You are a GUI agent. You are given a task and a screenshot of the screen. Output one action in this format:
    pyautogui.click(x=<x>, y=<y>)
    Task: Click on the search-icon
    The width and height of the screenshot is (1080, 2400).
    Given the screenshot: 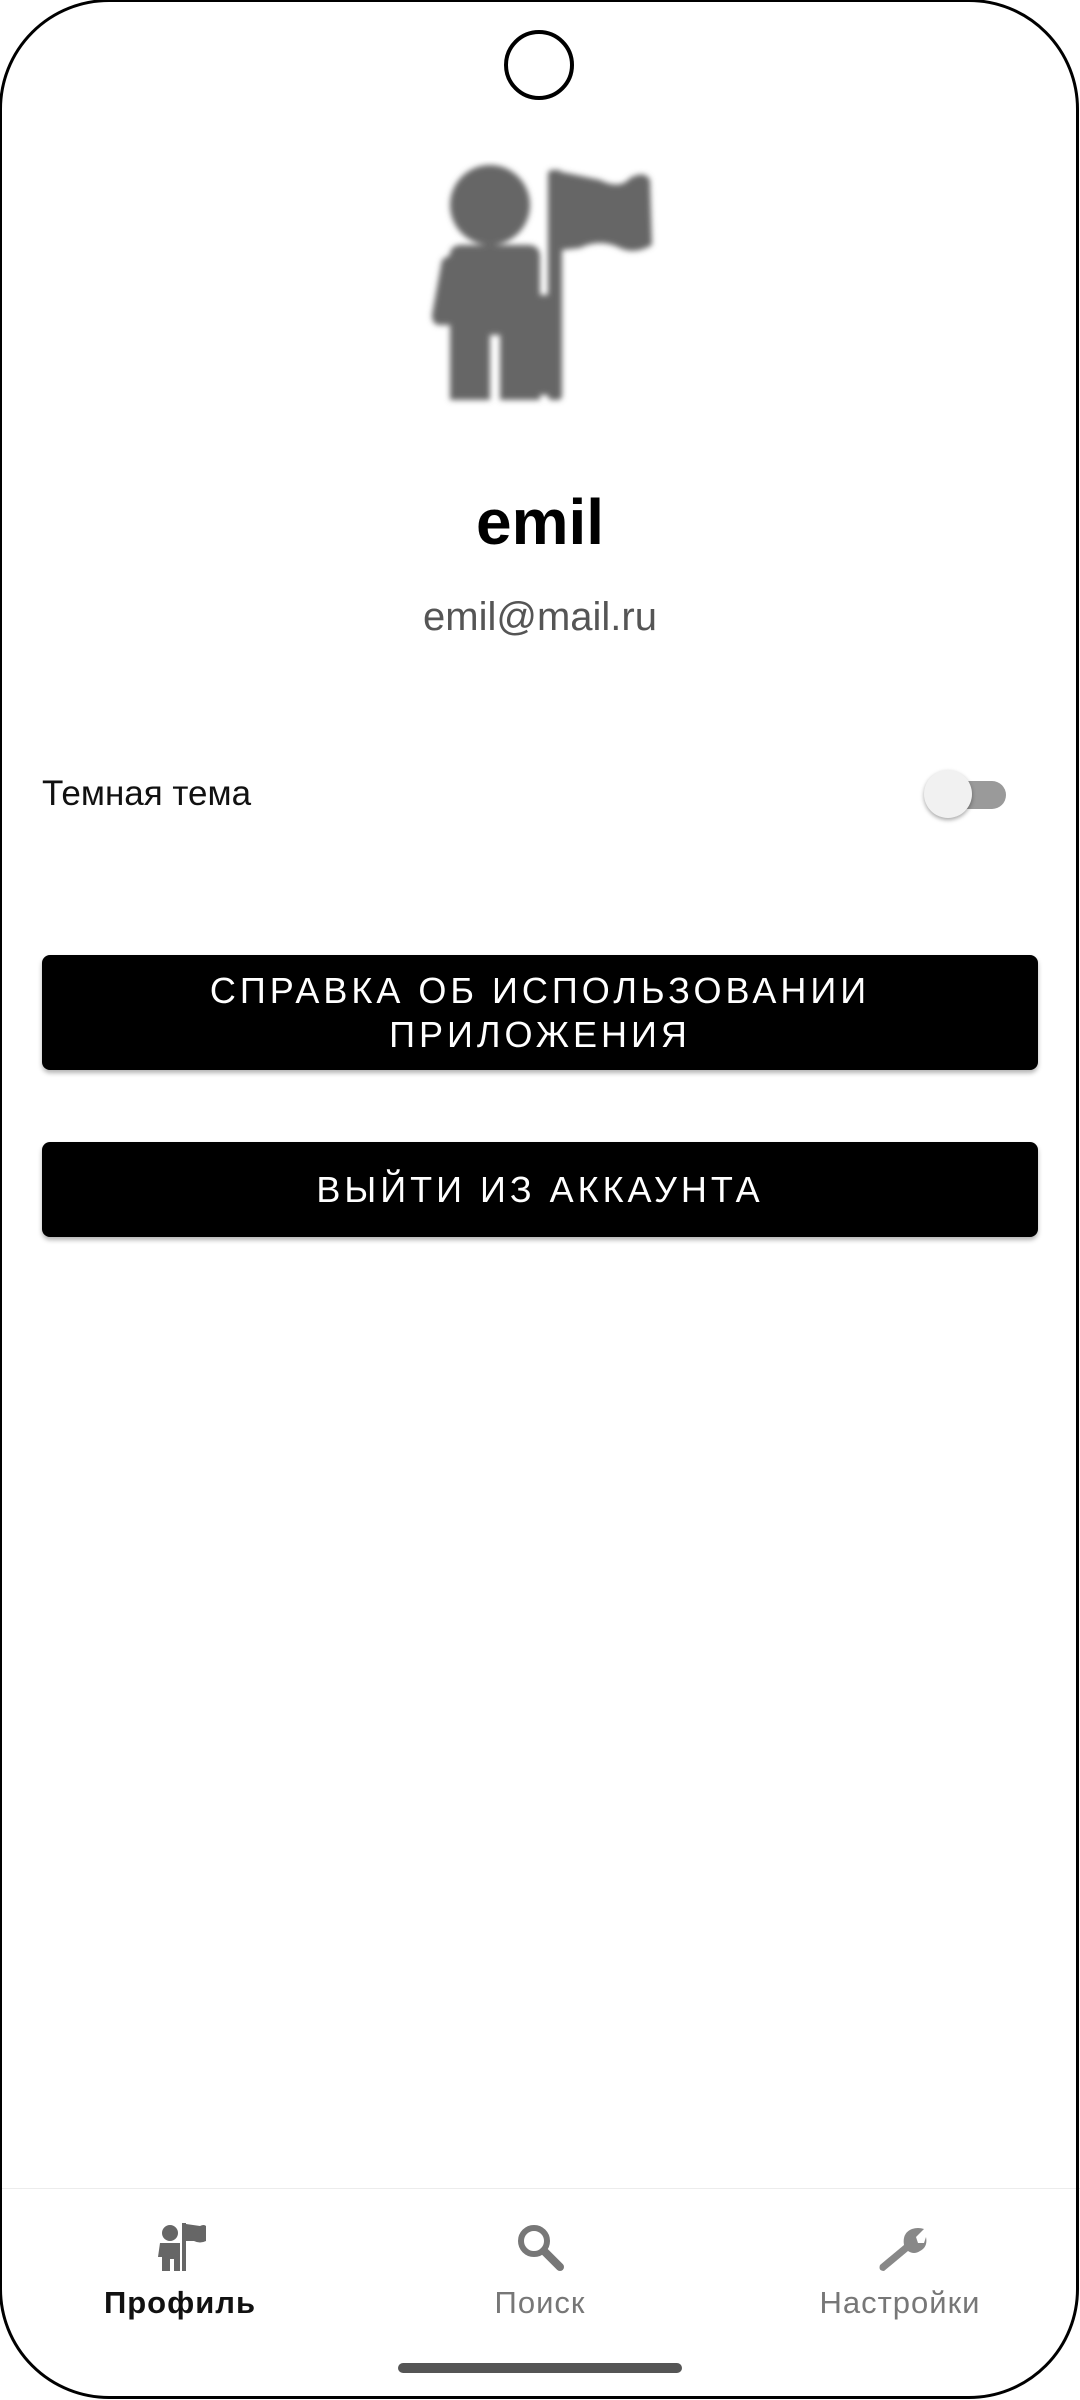 What is the action you would take?
    pyautogui.click(x=540, y=2247)
    